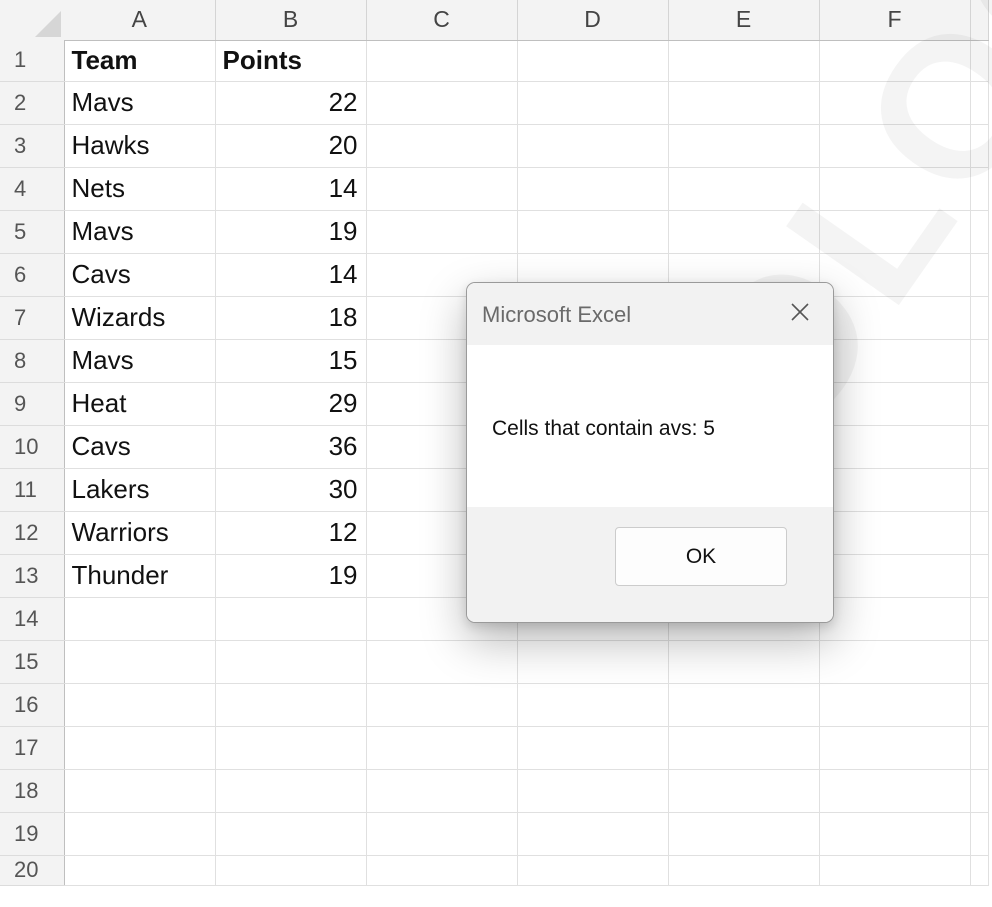 The image size is (992, 907). What do you see at coordinates (32, 870) in the screenshot?
I see `row-header: 20` at bounding box center [32, 870].